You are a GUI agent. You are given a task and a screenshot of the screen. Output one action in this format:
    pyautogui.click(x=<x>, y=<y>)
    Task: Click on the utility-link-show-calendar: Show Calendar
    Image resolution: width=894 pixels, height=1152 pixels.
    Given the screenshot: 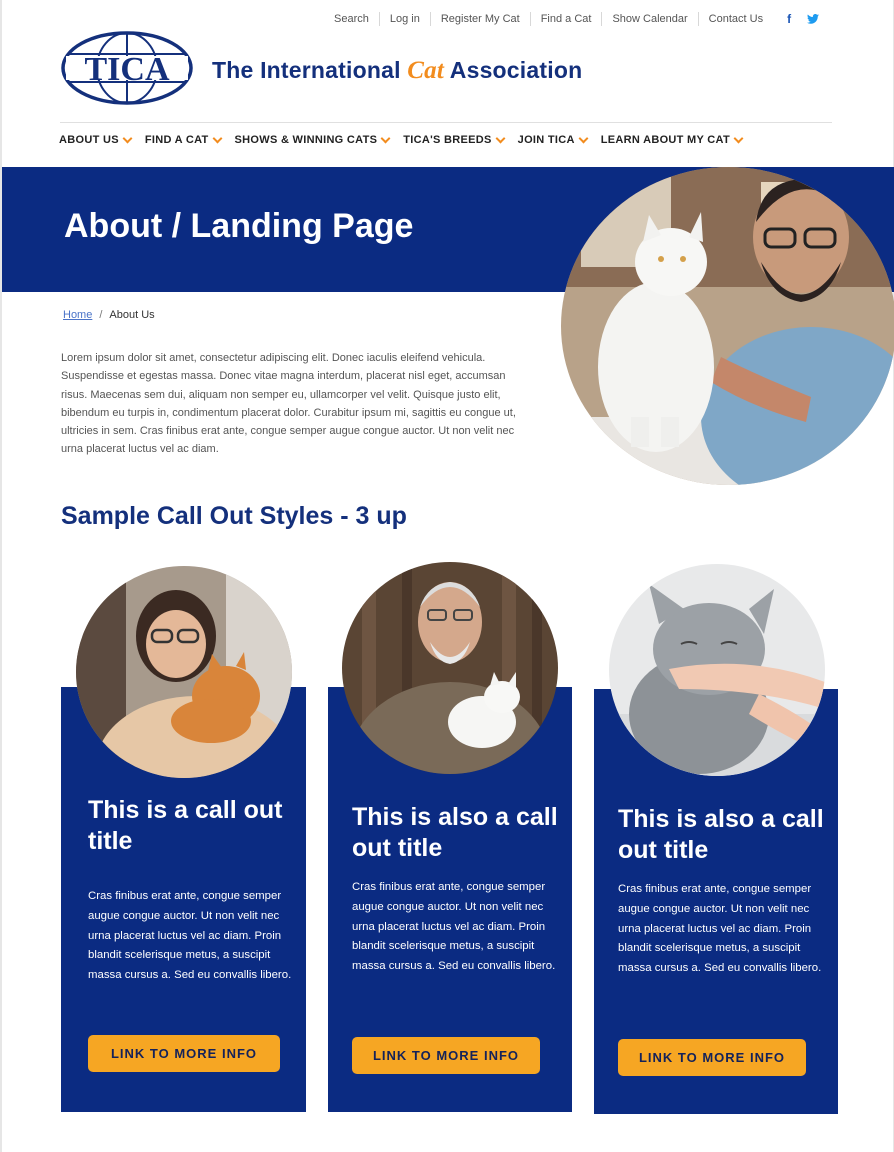 What is the action you would take?
    pyautogui.click(x=650, y=19)
    